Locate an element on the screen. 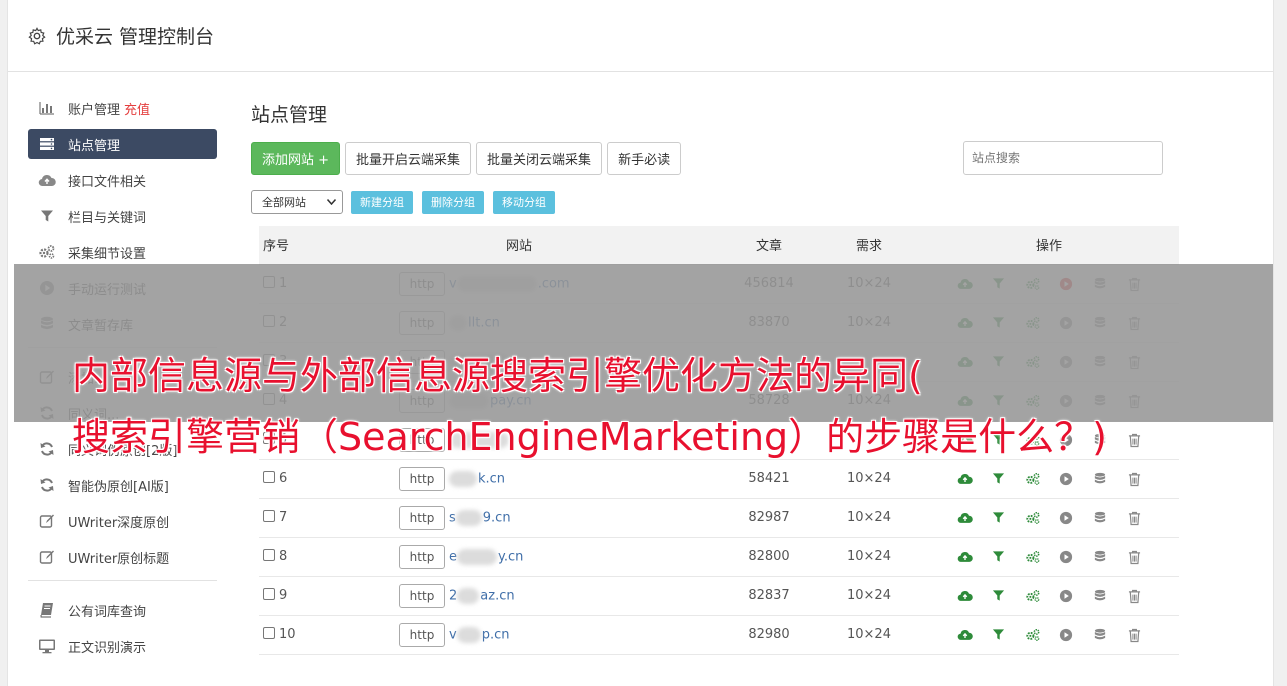 This screenshot has height=686, width=1287. site-domain-prefix: v is located at coordinates (453, 634).